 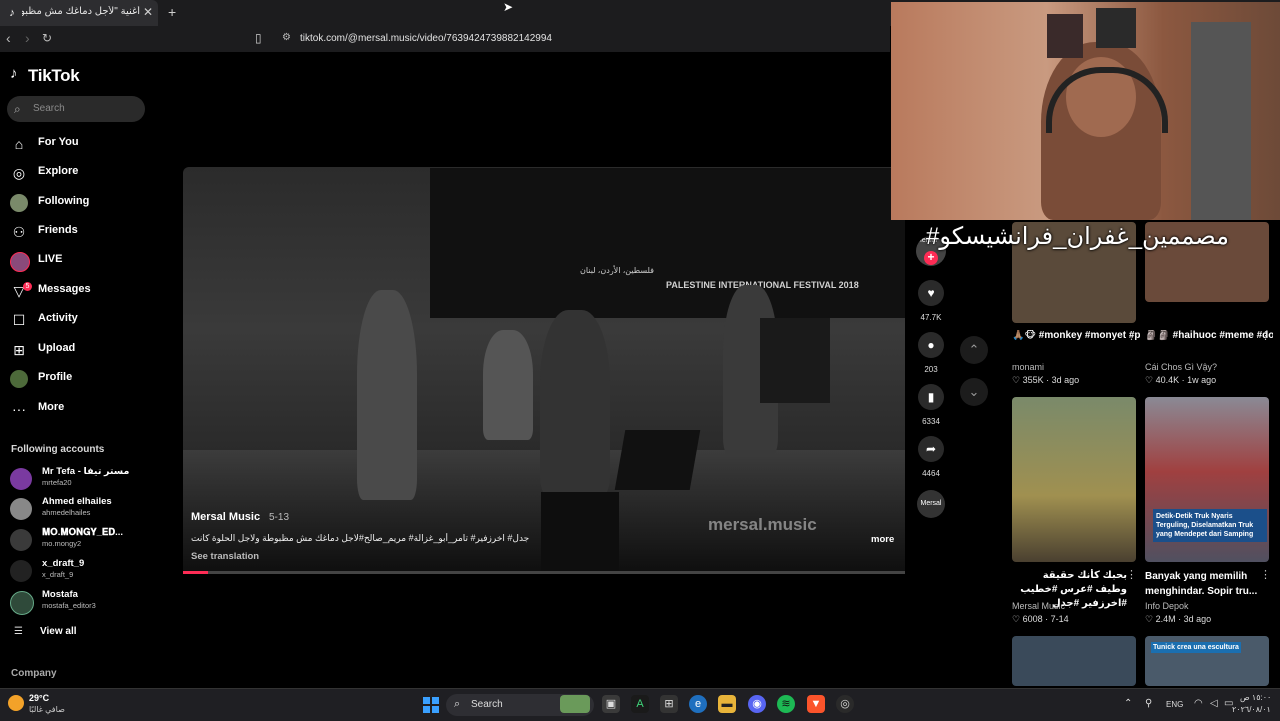 What do you see at coordinates (931, 504) in the screenshot?
I see `music-disc: Mersal` at bounding box center [931, 504].